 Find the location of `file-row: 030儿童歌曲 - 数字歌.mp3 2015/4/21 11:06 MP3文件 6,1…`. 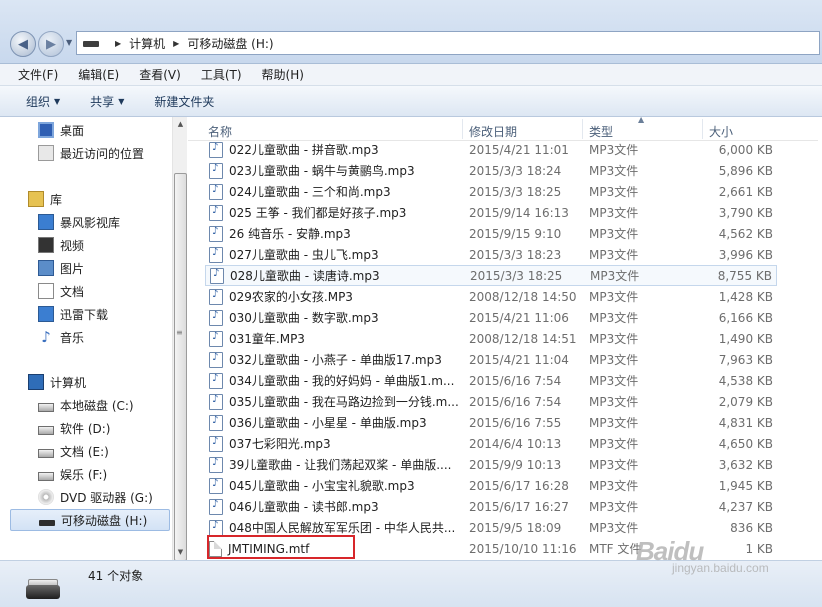

file-row: 030儿童歌曲 - 数字歌.mp3 2015/4/21 11:06 MP3文件 6,1… is located at coordinates (491, 317).